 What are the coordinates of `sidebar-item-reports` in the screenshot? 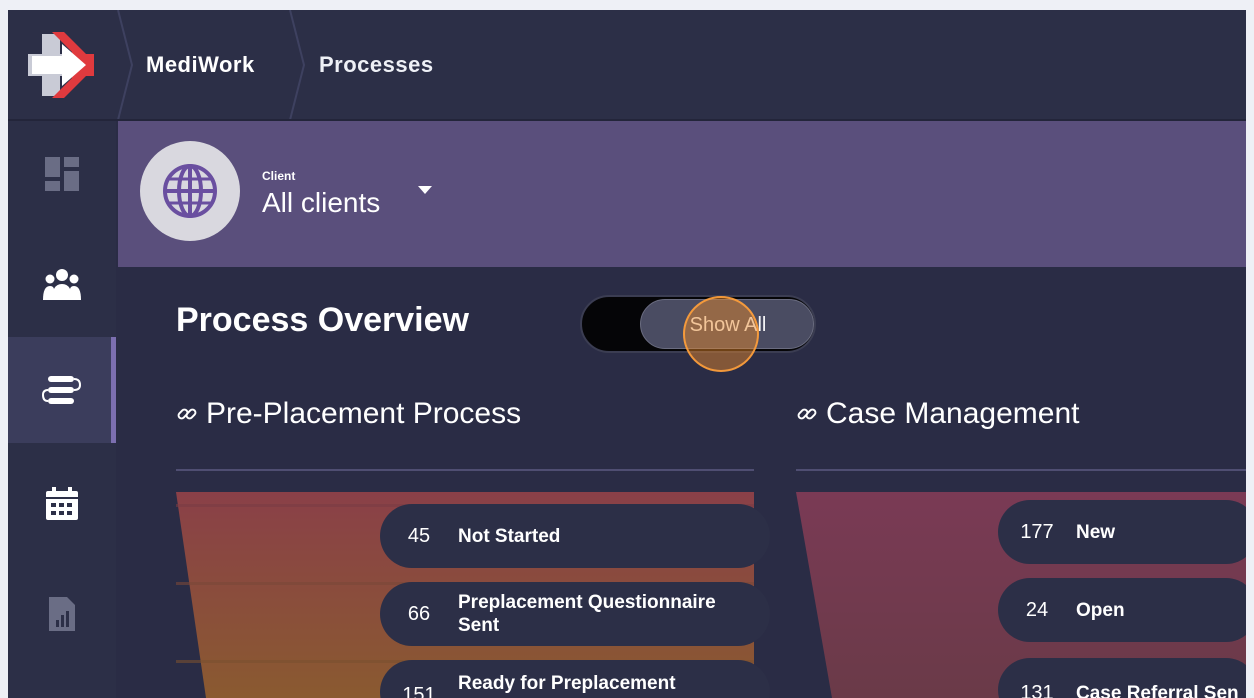 It's located at (62, 614).